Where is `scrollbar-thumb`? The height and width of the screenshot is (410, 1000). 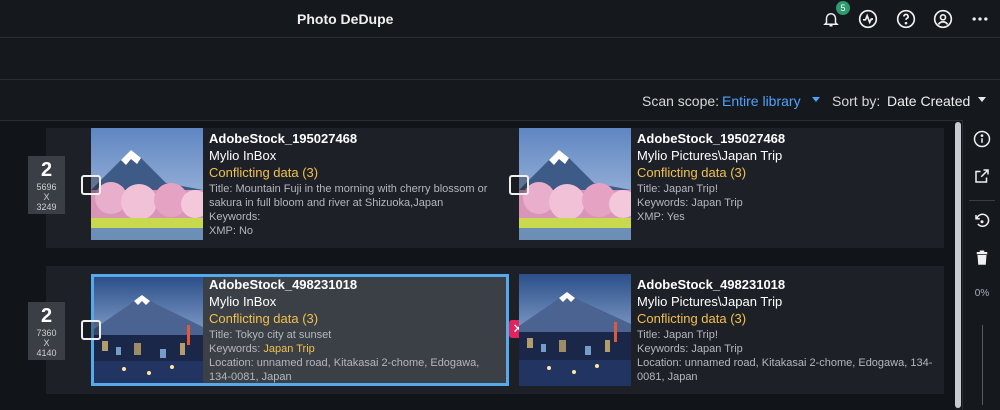
scrollbar-thumb is located at coordinates (958, 265).